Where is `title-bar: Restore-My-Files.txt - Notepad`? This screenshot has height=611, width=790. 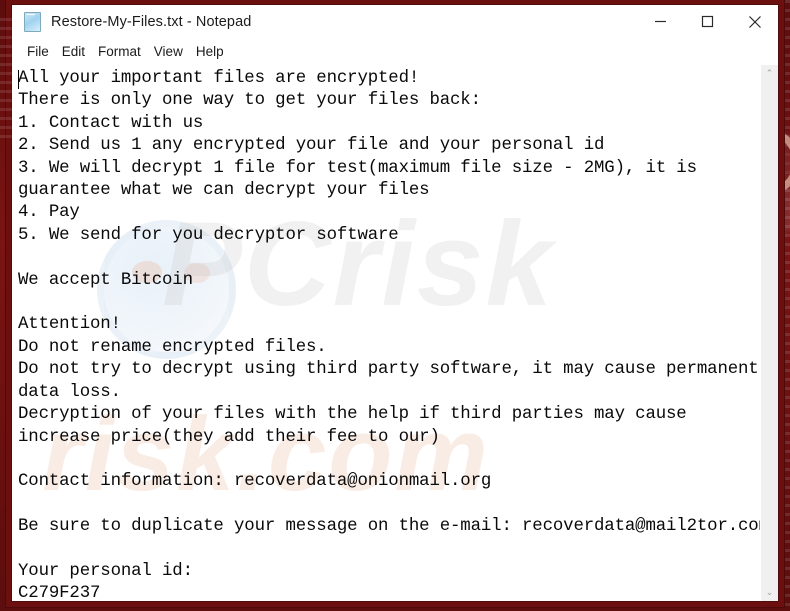 title-bar: Restore-My-Files.txt - Notepad is located at coordinates (395, 22).